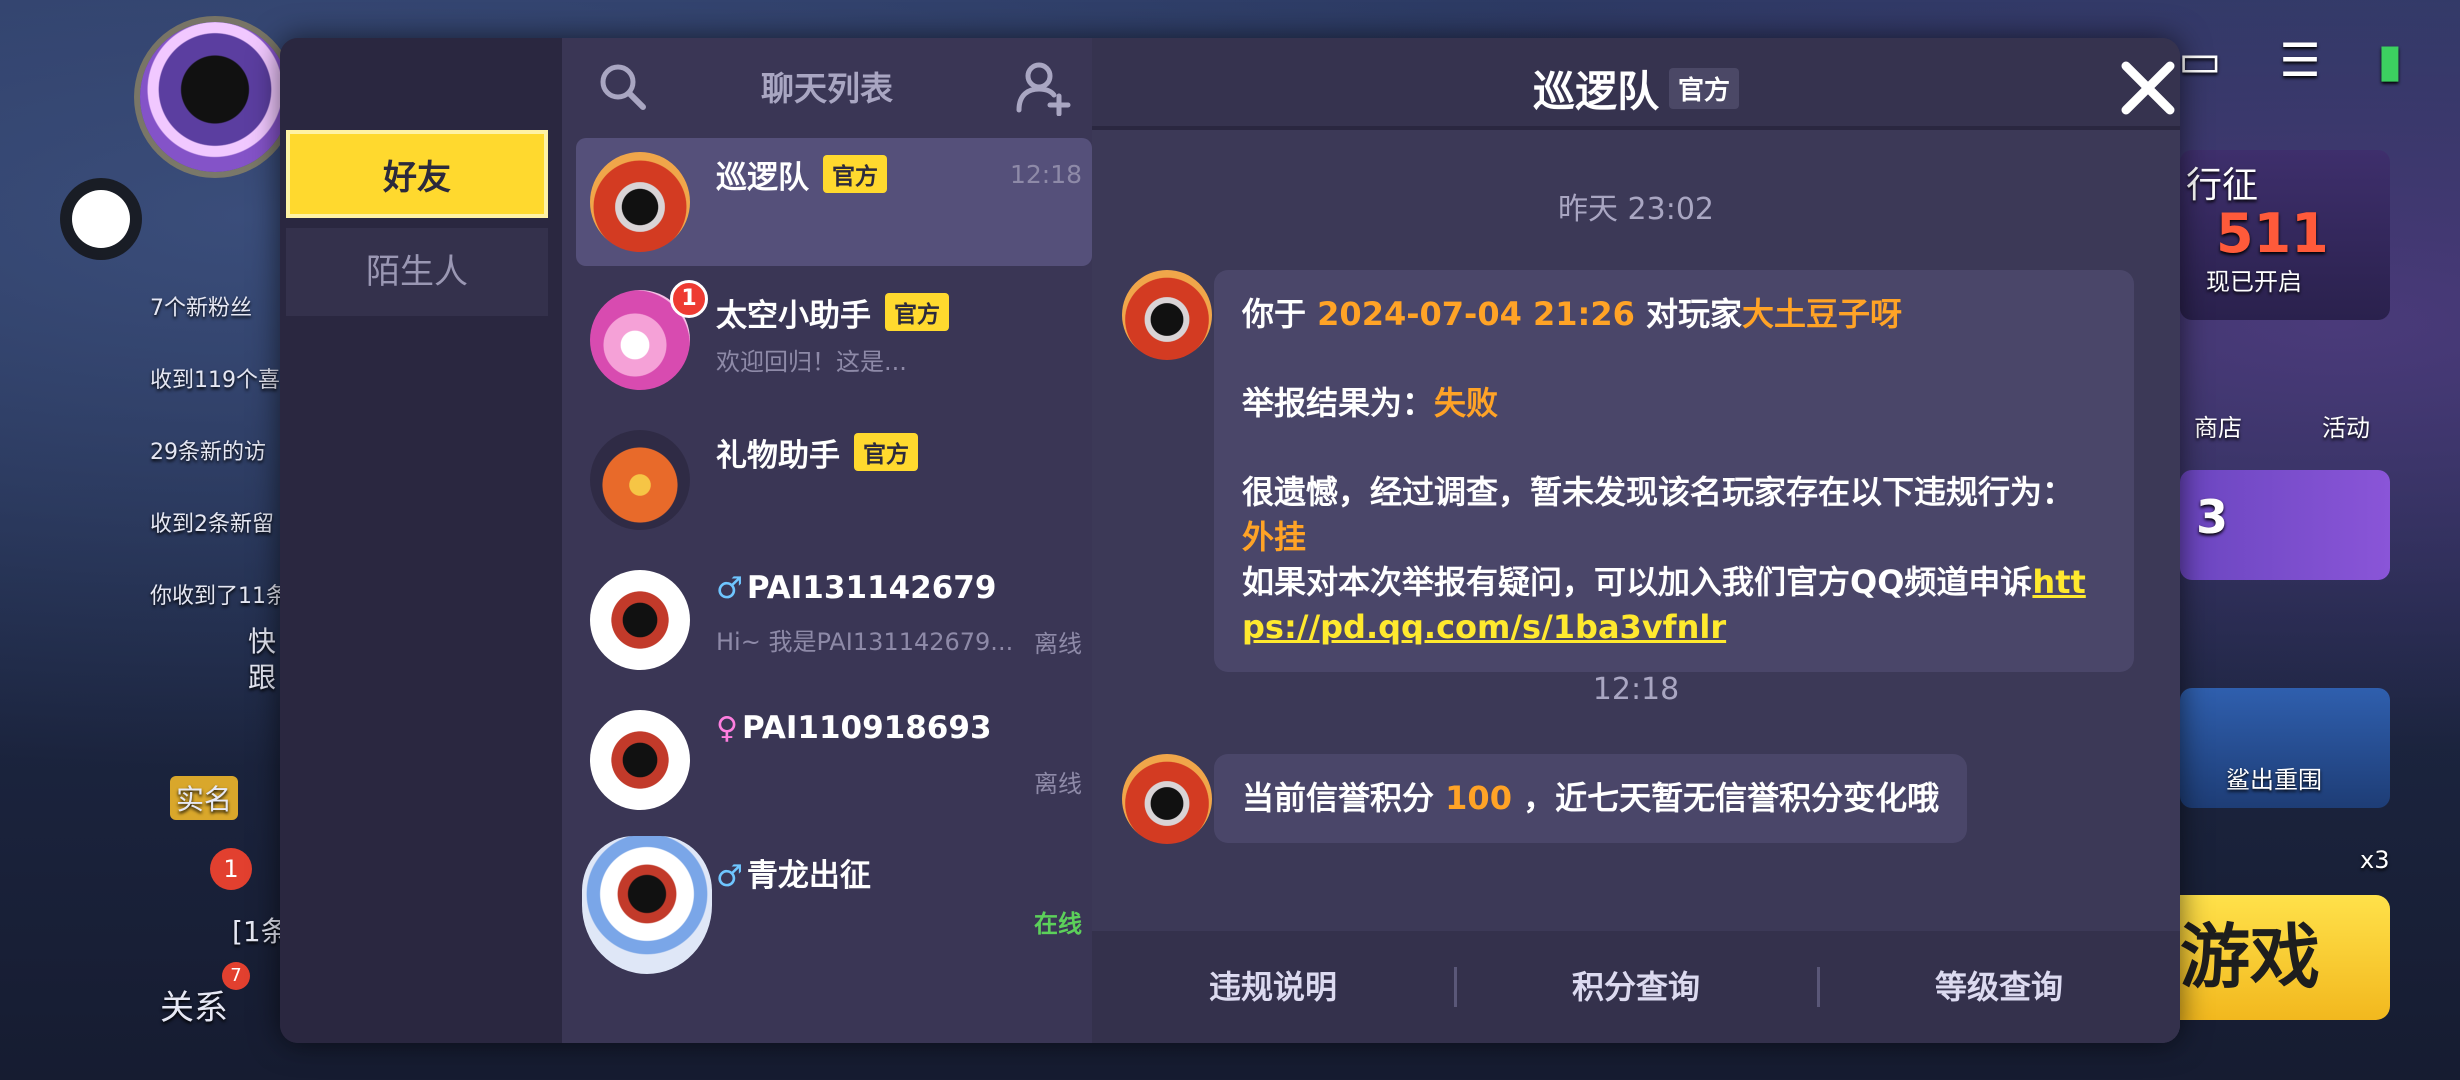 This screenshot has width=2460, height=1080. Describe the element at coordinates (1591, 798) in the screenshot. I see `message-bubble-score: 当前信誉积分 100 ，近七天暂无信誉积分变化哦` at that location.